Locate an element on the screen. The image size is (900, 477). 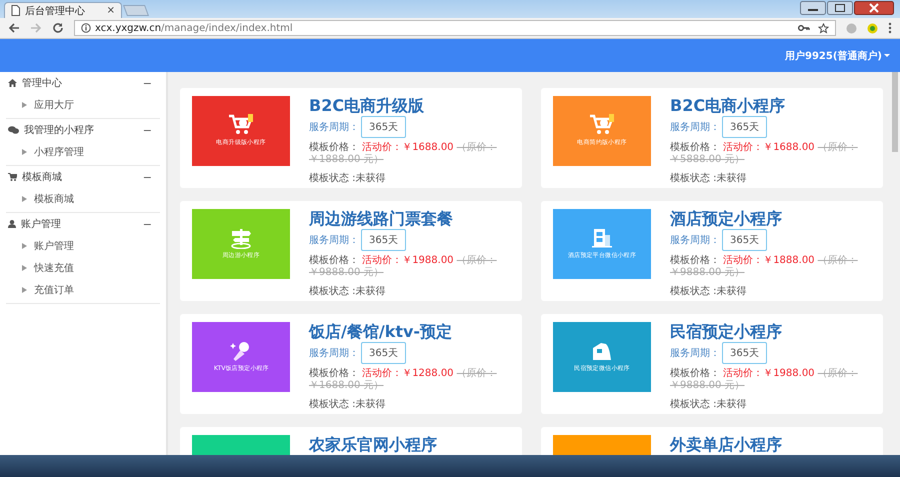
url-host: xcx.yxgzw.cn is located at coordinates (128, 28).